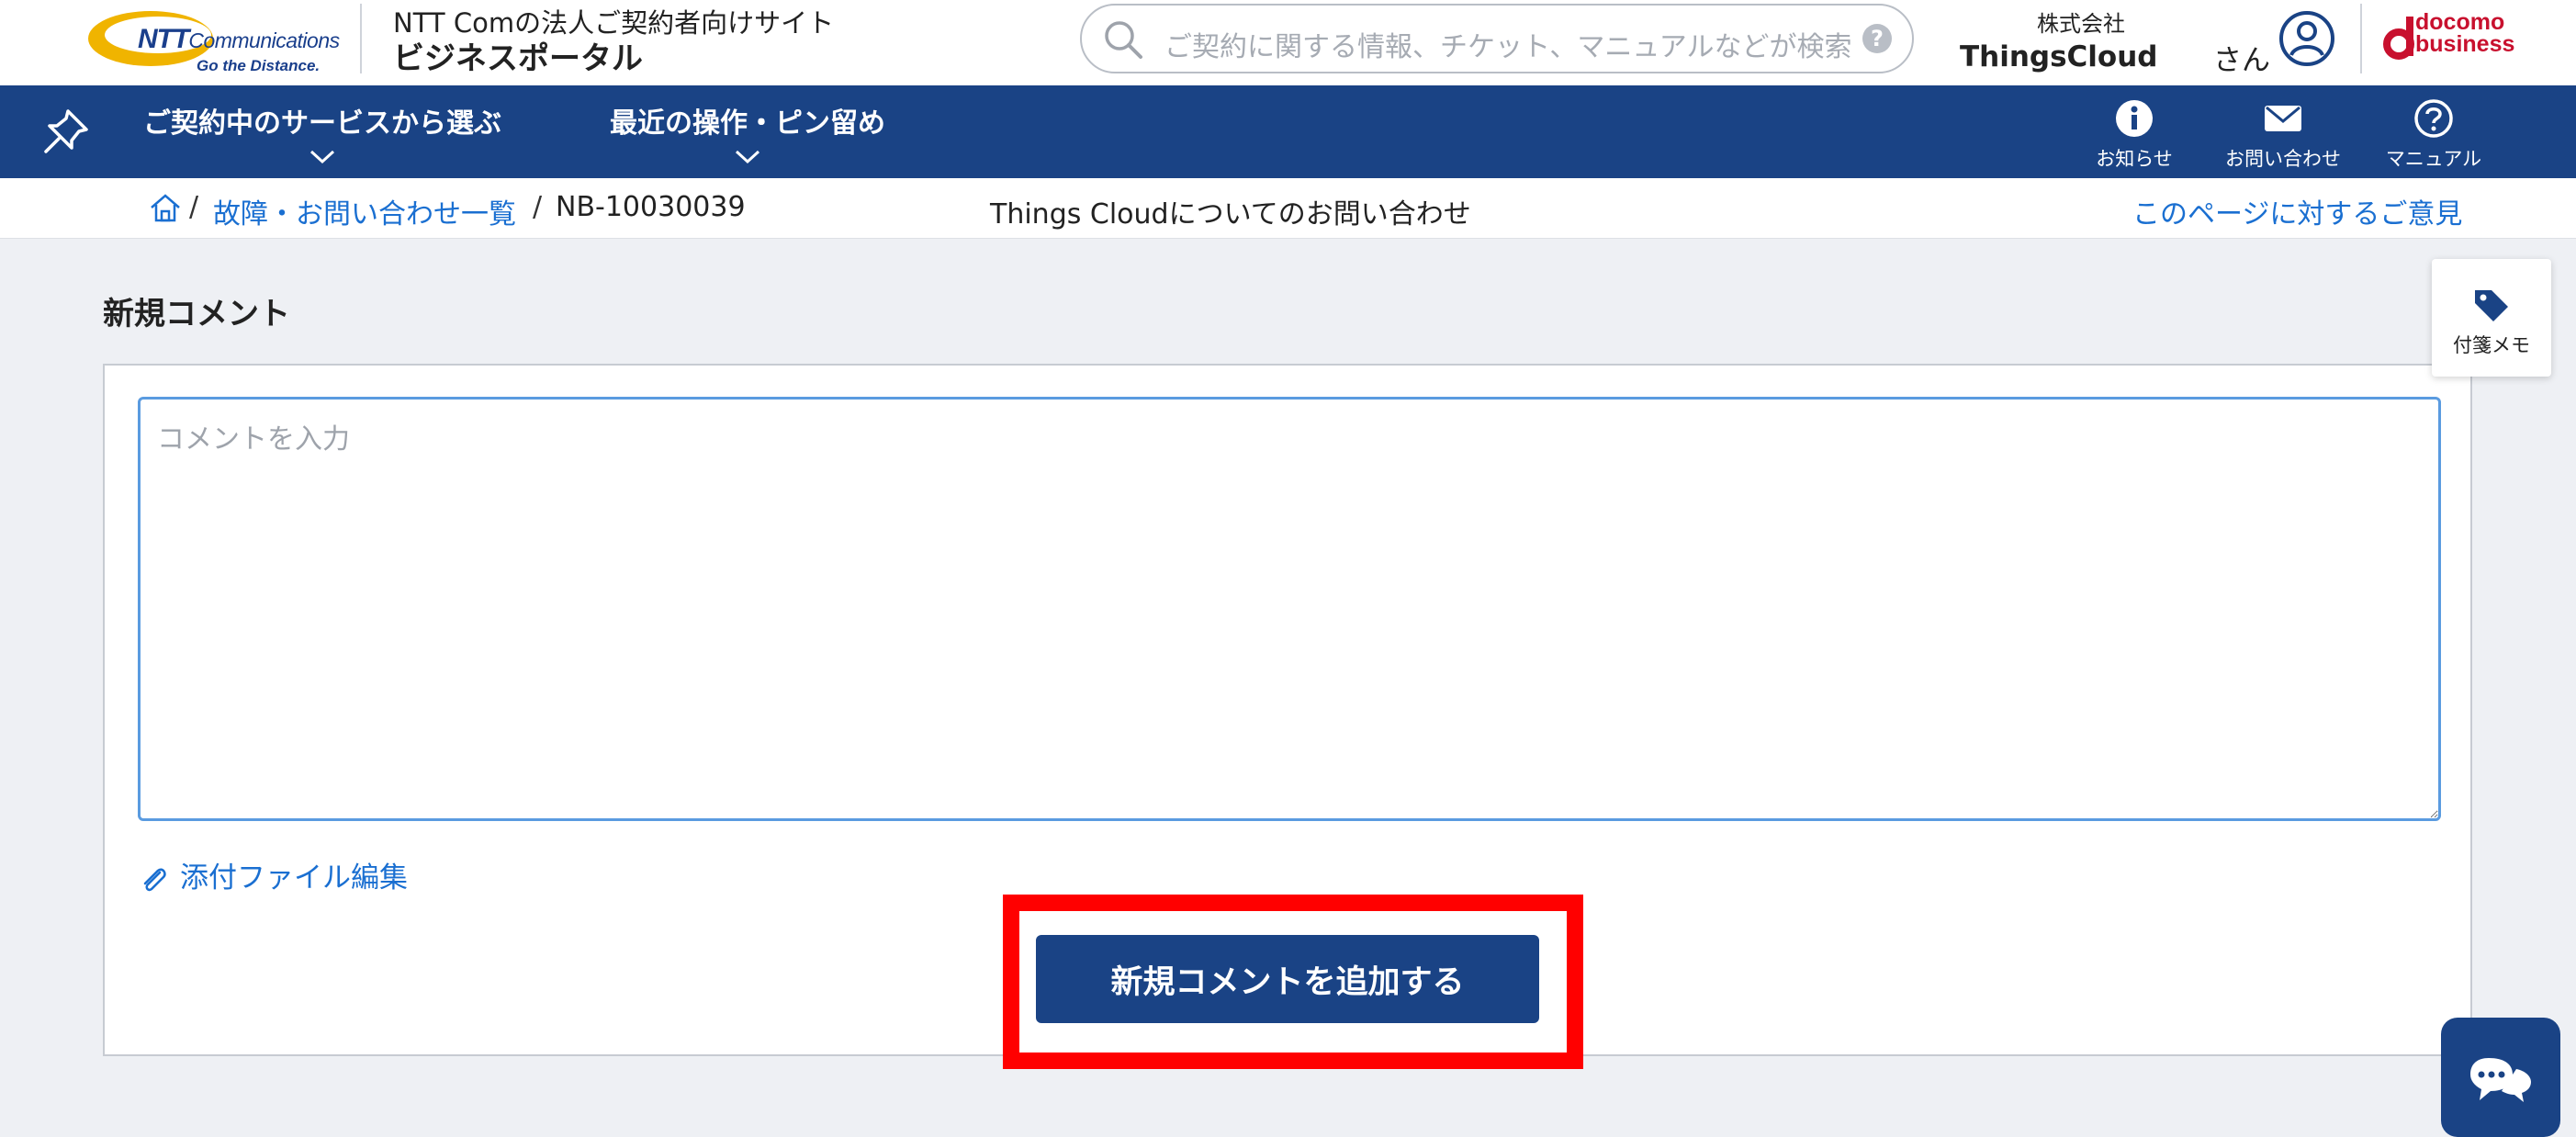 This screenshot has height=1137, width=2576. Describe the element at coordinates (2307, 38) in the screenshot. I see `user-account-icon` at that location.